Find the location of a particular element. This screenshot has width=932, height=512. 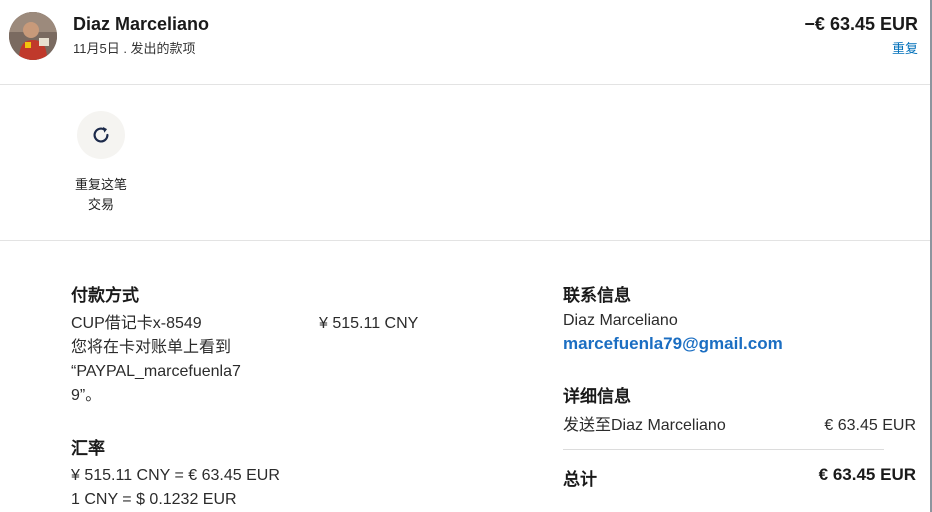

details-title: 详细信息 is located at coordinates (597, 396).